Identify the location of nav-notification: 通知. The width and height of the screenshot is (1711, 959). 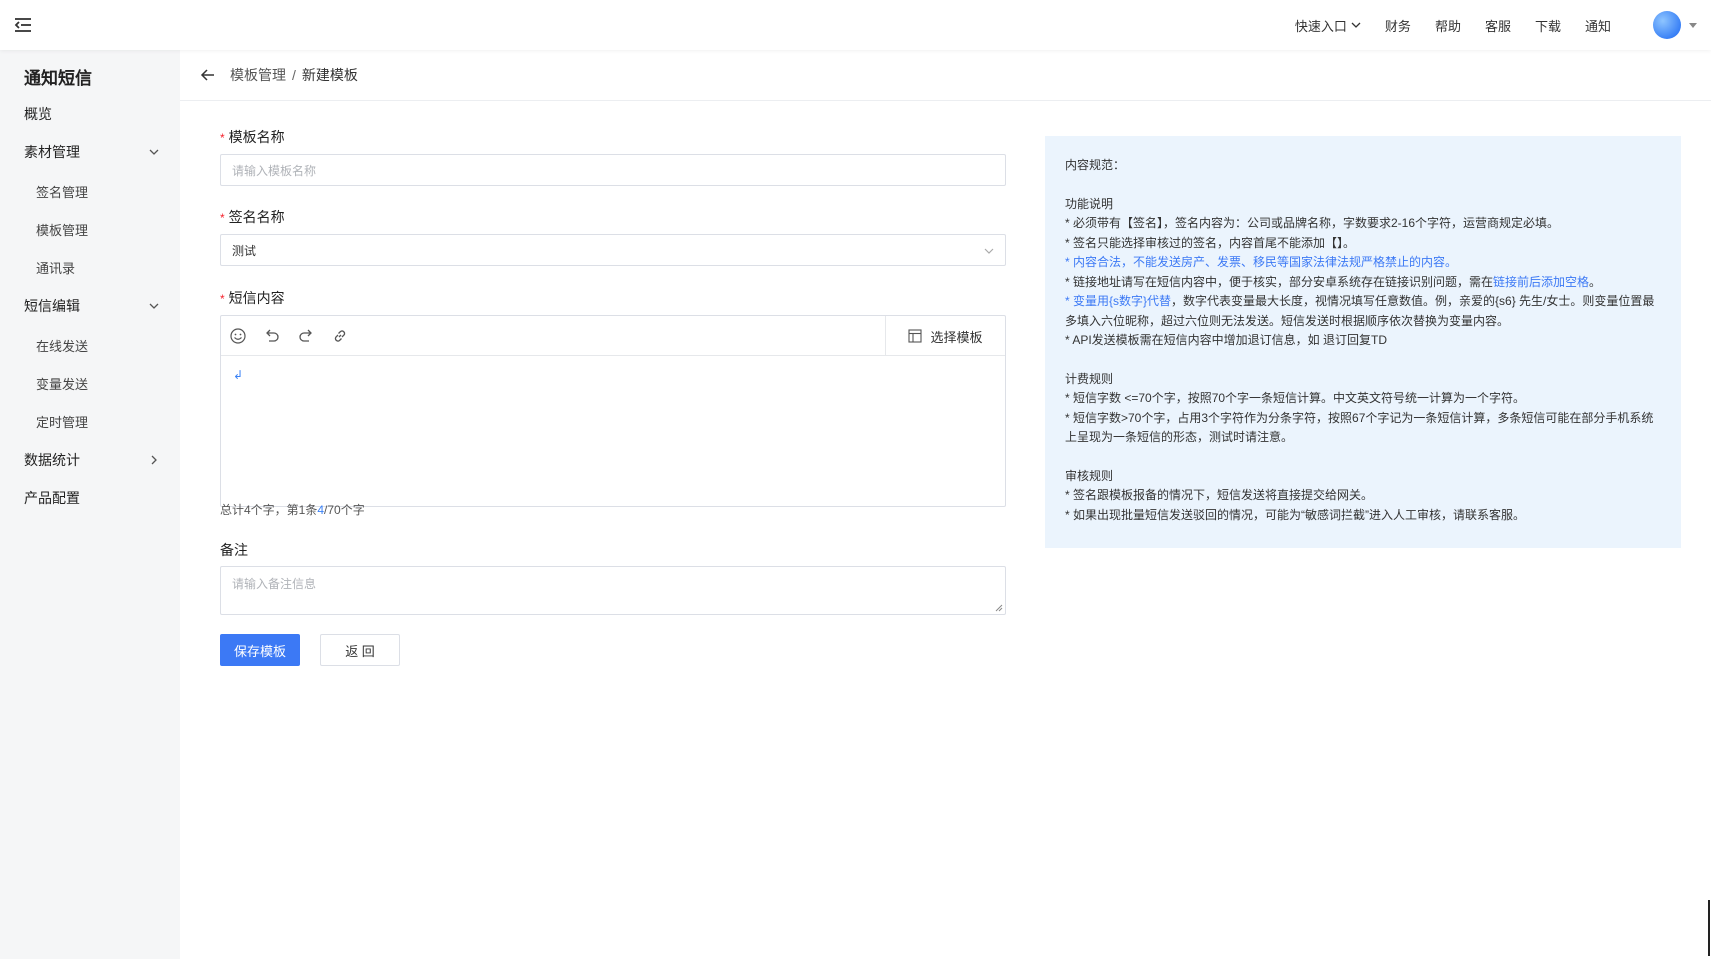
(1598, 25).